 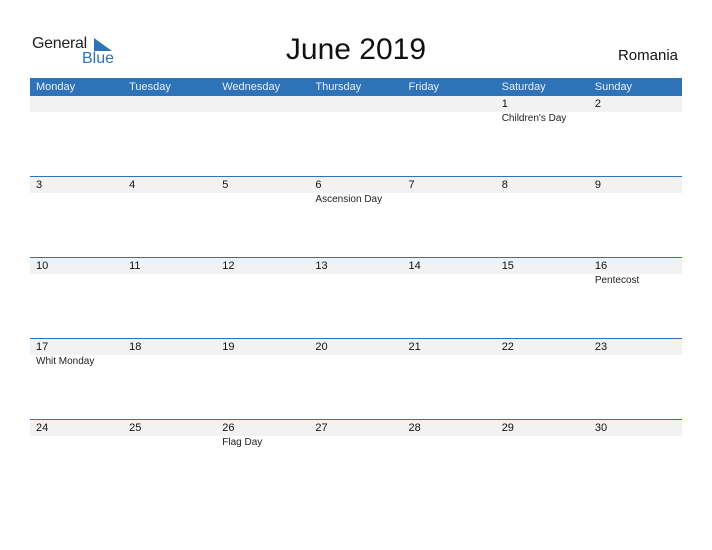 What do you see at coordinates (349, 199) in the screenshot?
I see `holiday-label: Ascension Day` at bounding box center [349, 199].